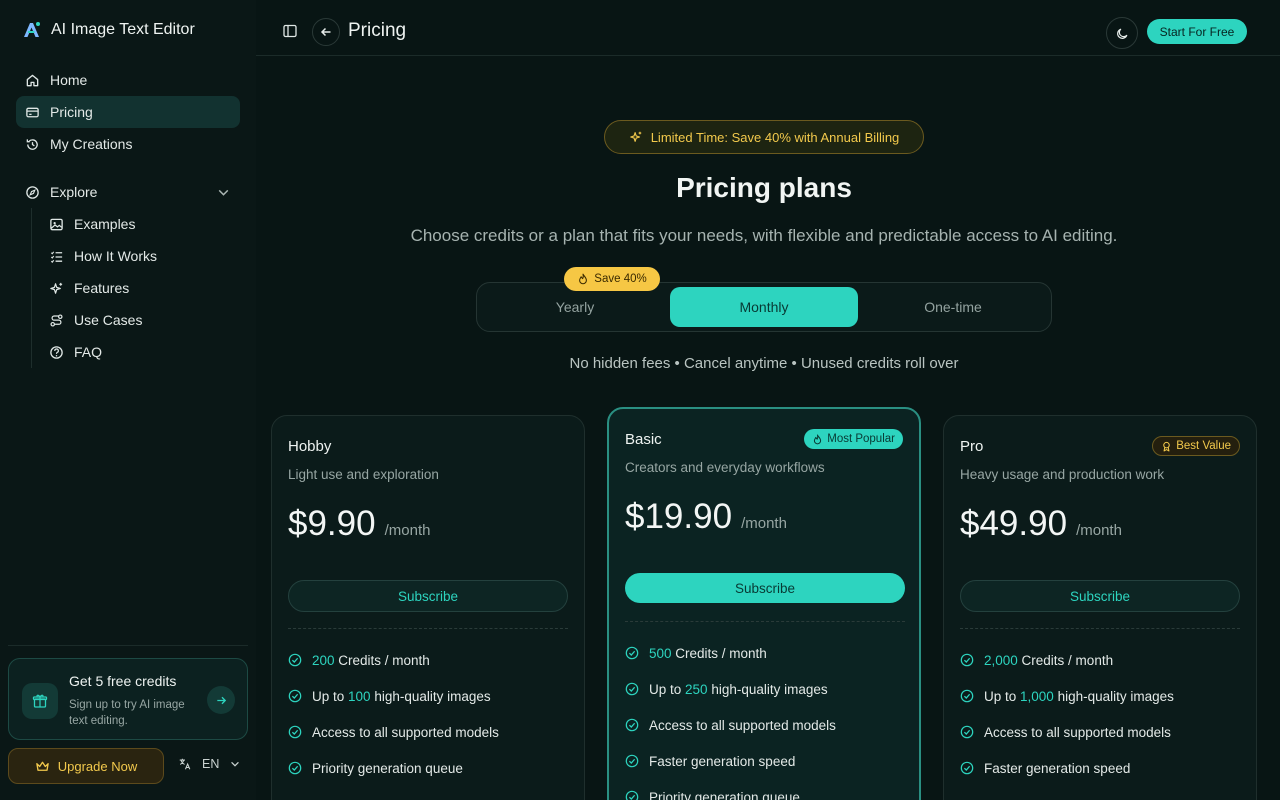 The height and width of the screenshot is (800, 1280). I want to click on billing-option-yearly: Yearly, so click(575, 307).